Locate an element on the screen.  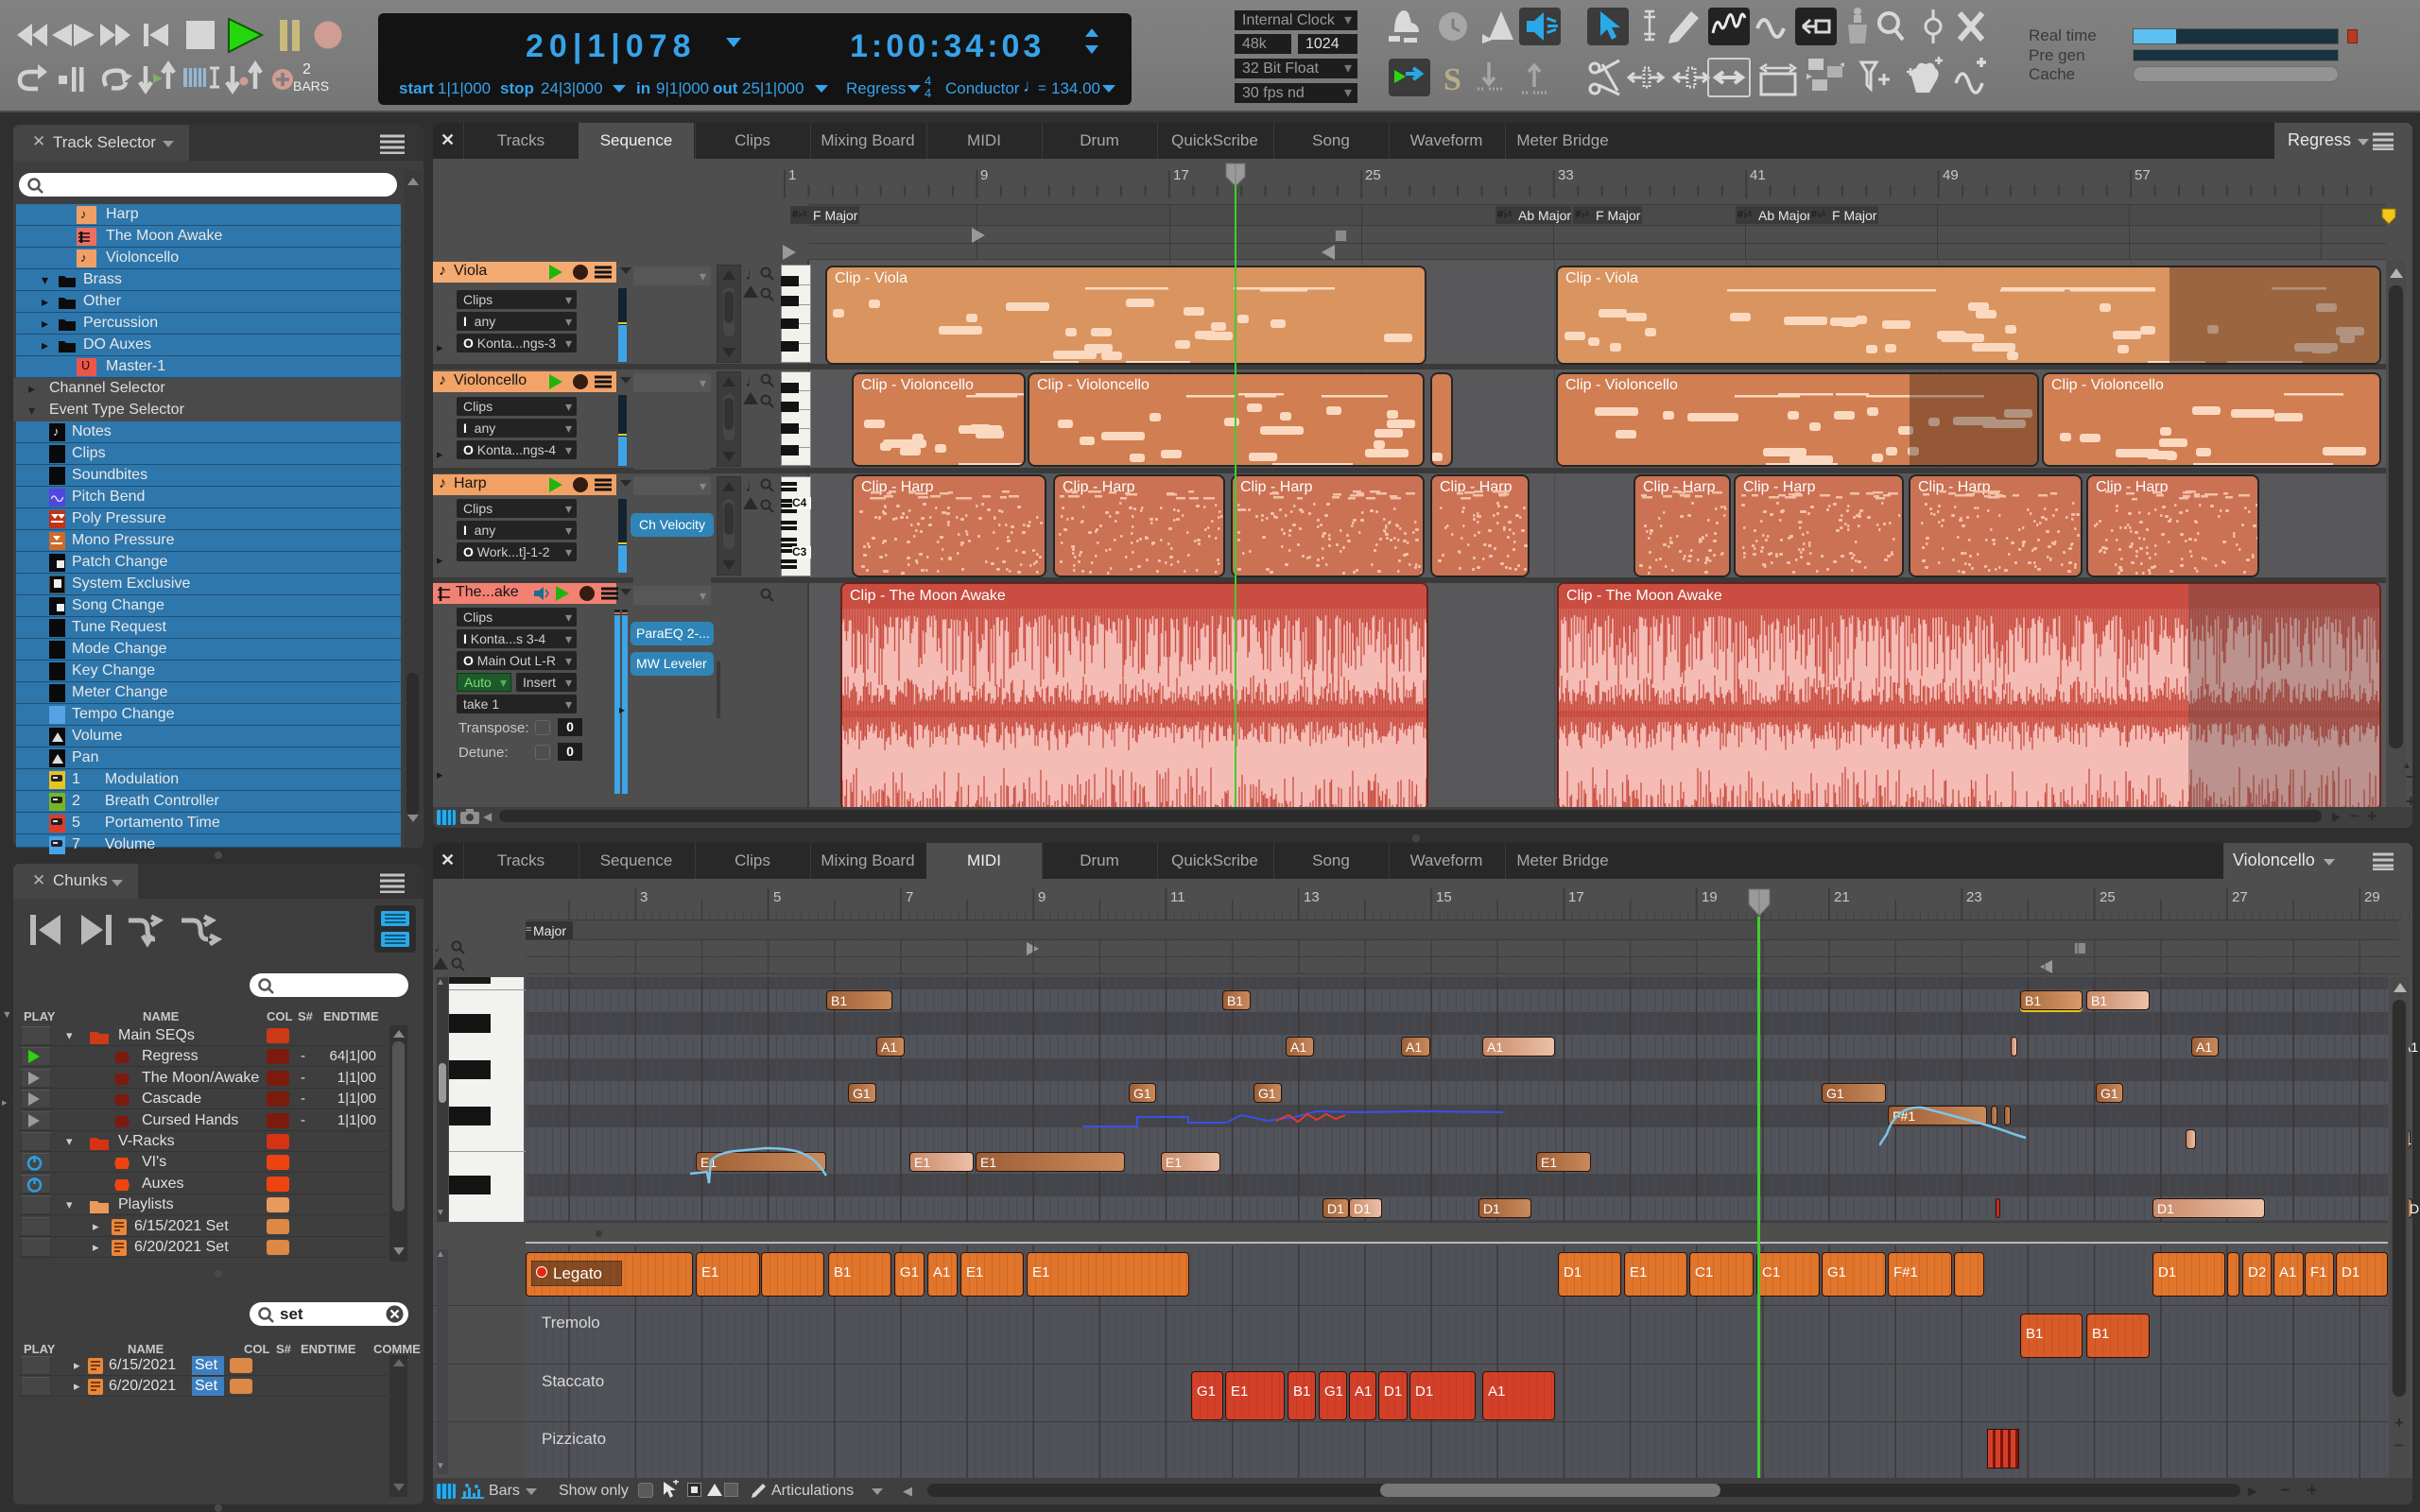
svg-text: 41 is located at coordinates (1758, 175).